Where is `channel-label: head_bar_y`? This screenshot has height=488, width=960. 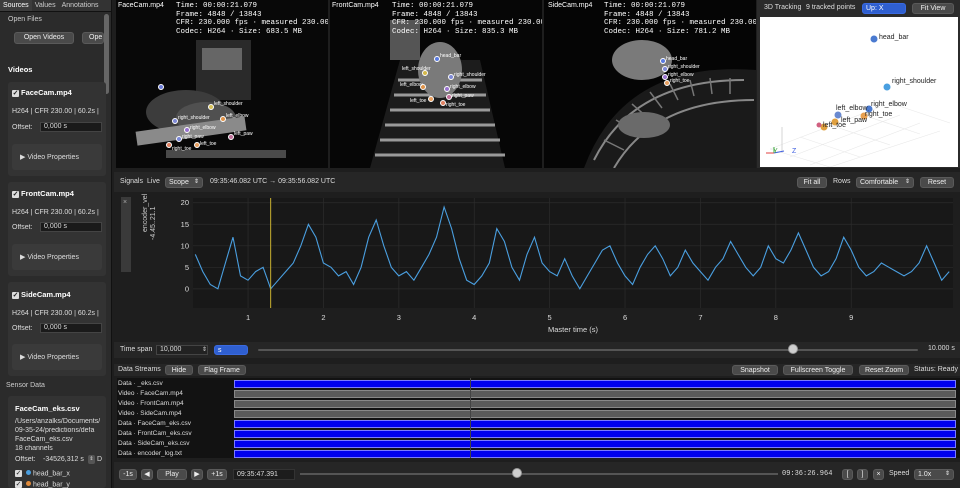 channel-label: head_bar_y is located at coordinates (51, 484).